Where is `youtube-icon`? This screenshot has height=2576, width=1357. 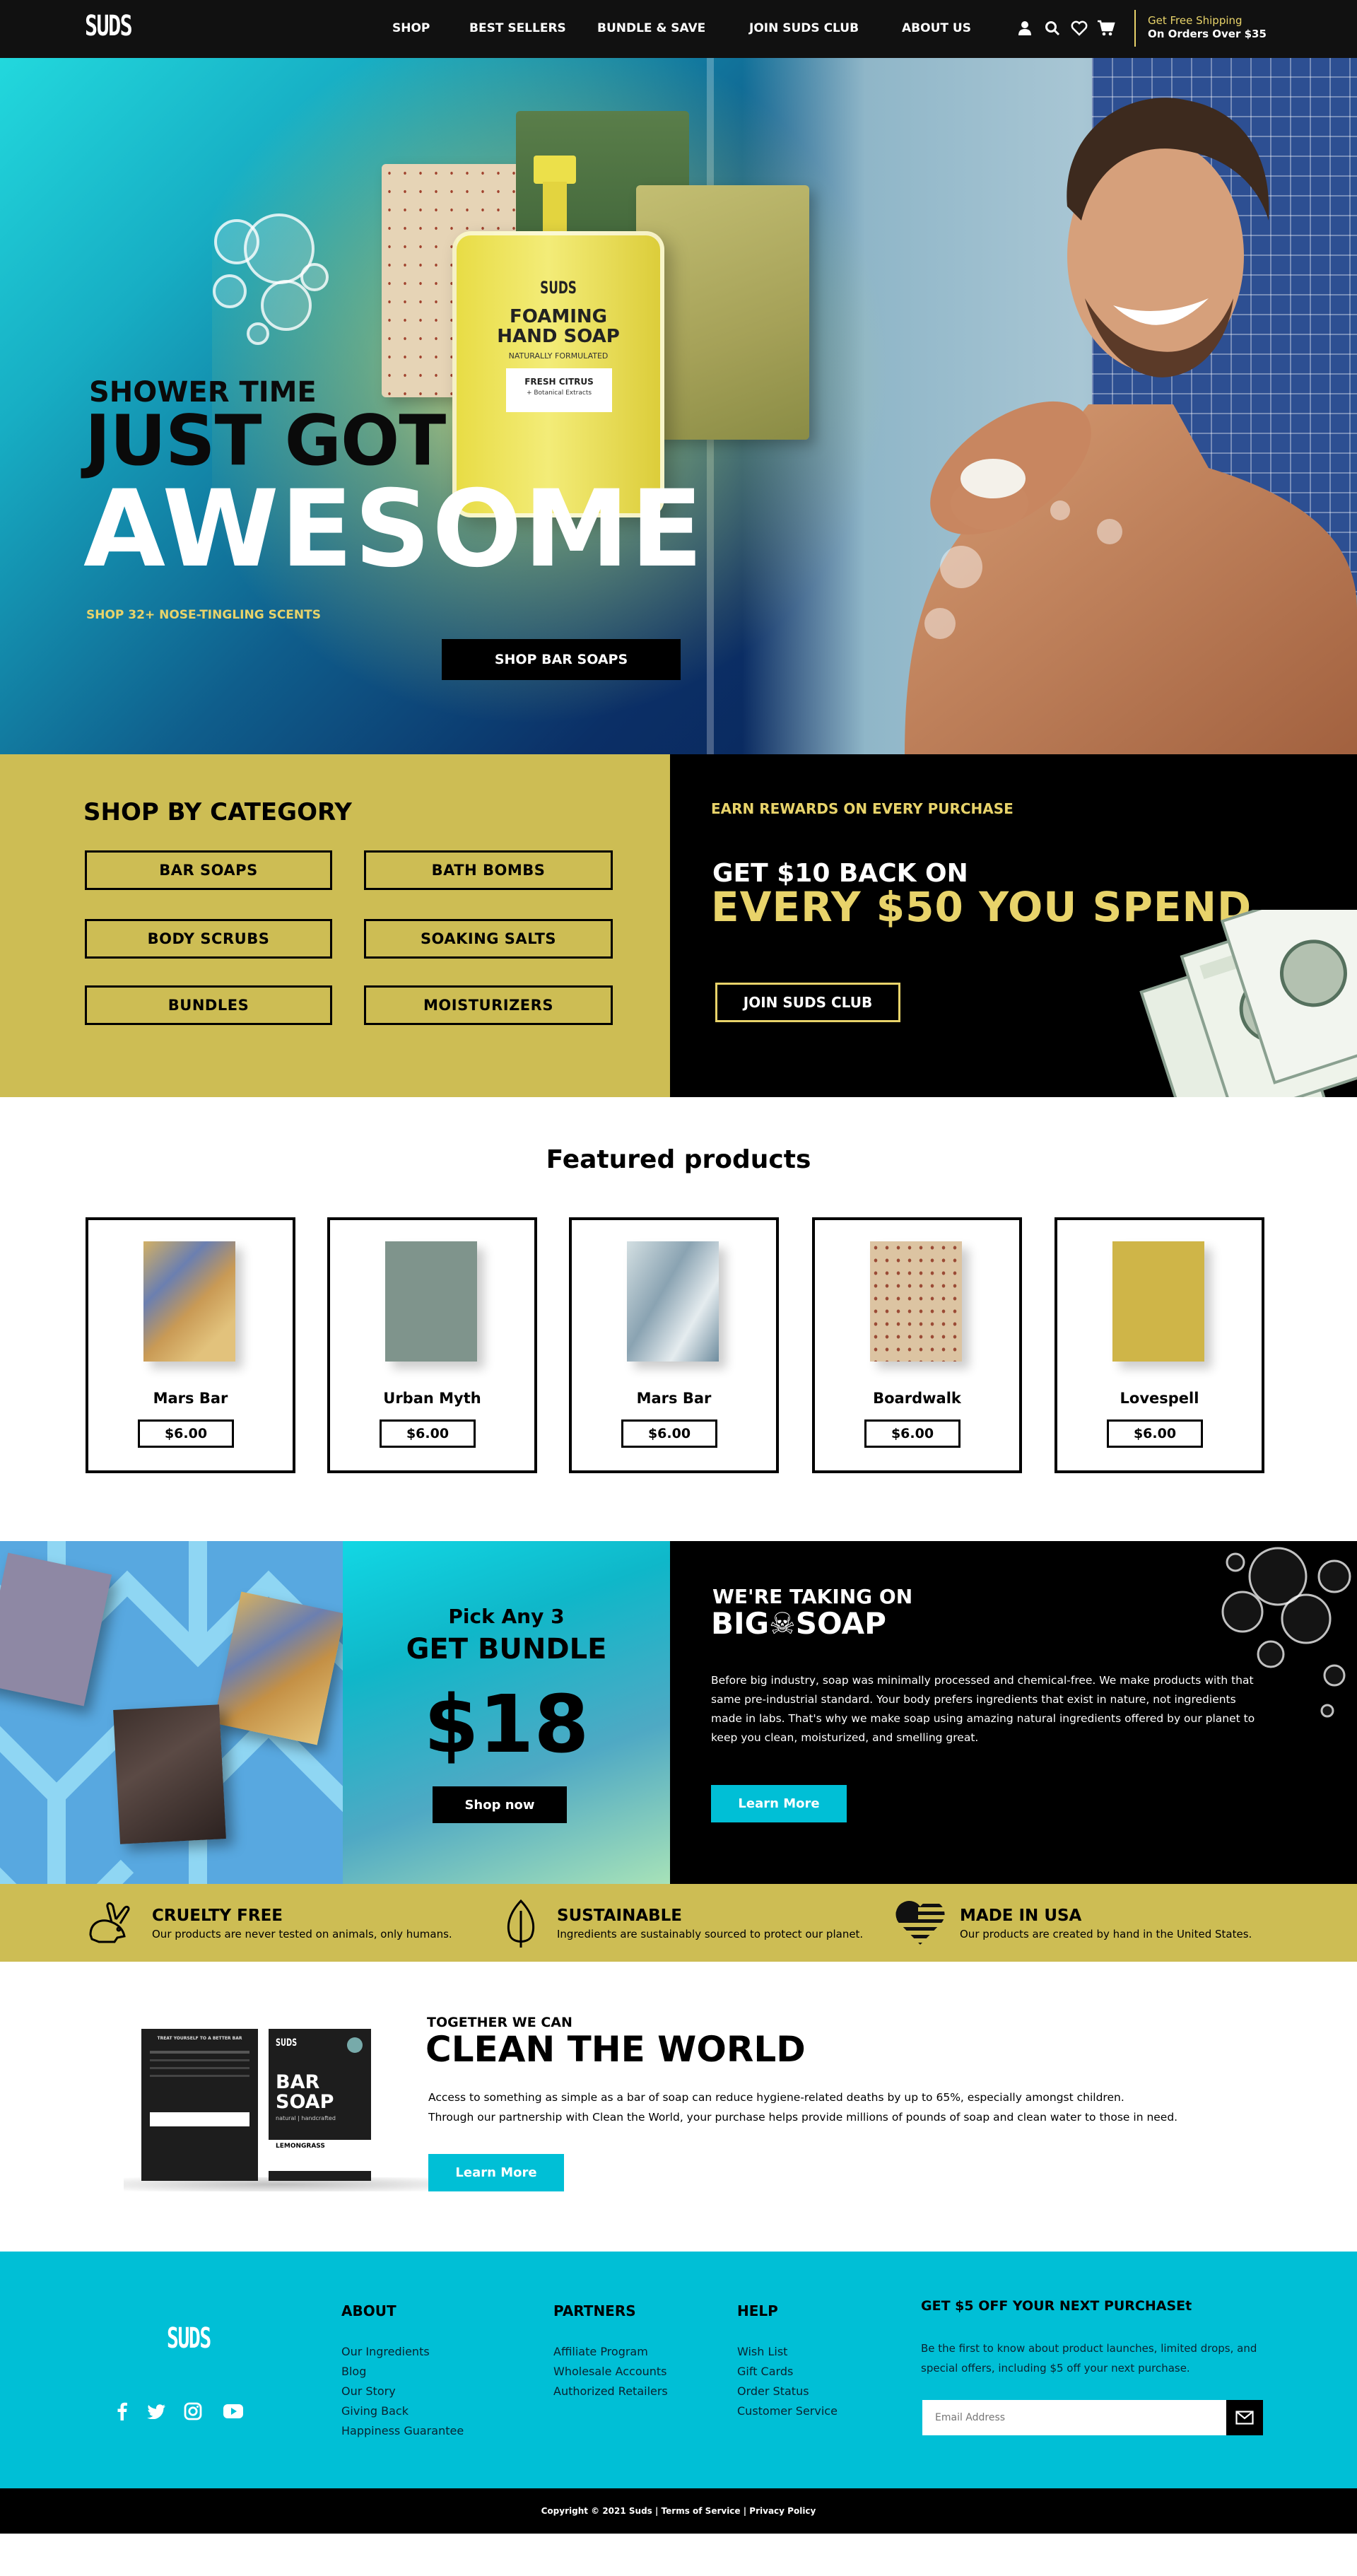
youtube-icon is located at coordinates (233, 2412).